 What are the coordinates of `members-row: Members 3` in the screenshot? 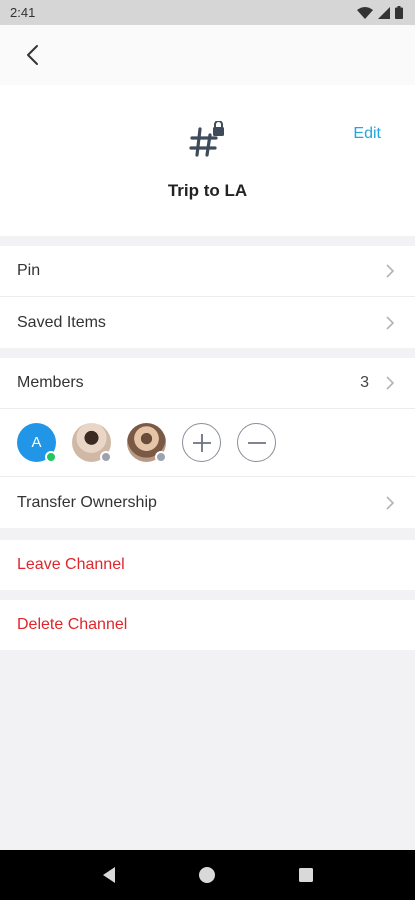 It's located at (207, 383).